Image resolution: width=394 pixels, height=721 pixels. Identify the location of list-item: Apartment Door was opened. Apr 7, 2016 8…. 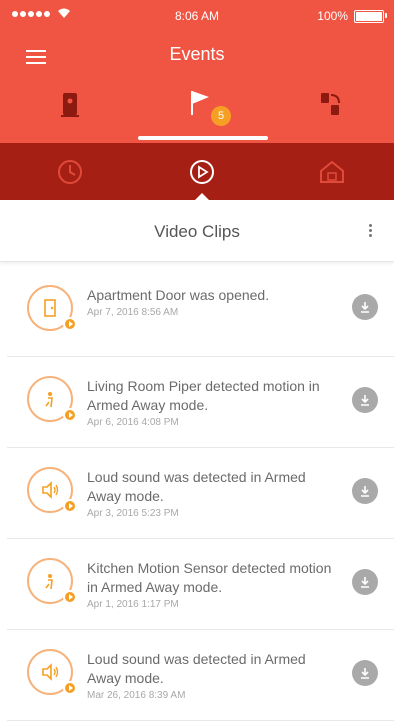
(200, 311).